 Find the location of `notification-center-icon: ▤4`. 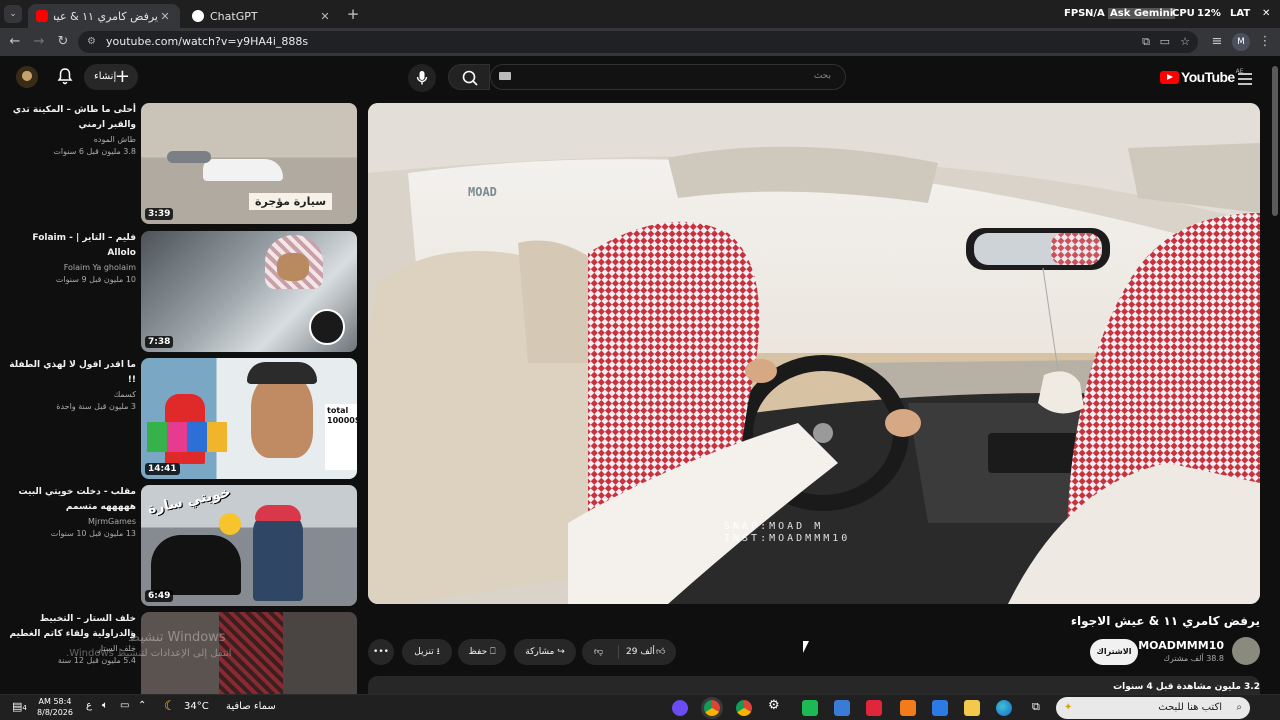

notification-center-icon: ▤4 is located at coordinates (20, 708).